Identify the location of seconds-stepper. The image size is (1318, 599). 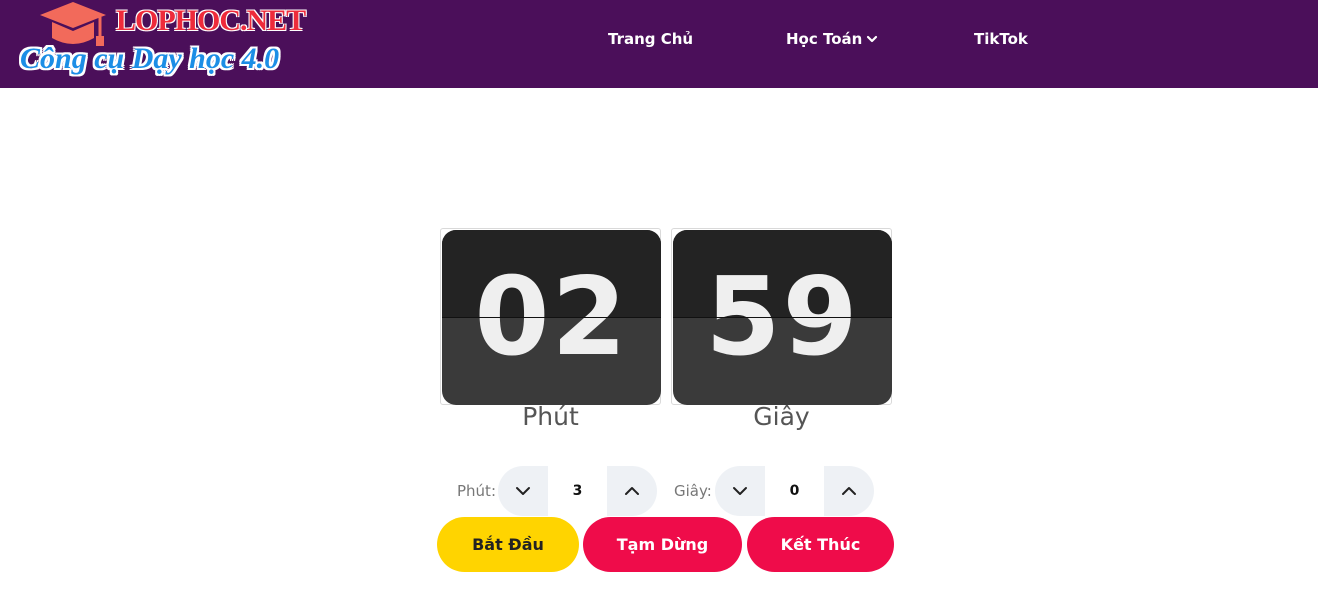
(794, 491).